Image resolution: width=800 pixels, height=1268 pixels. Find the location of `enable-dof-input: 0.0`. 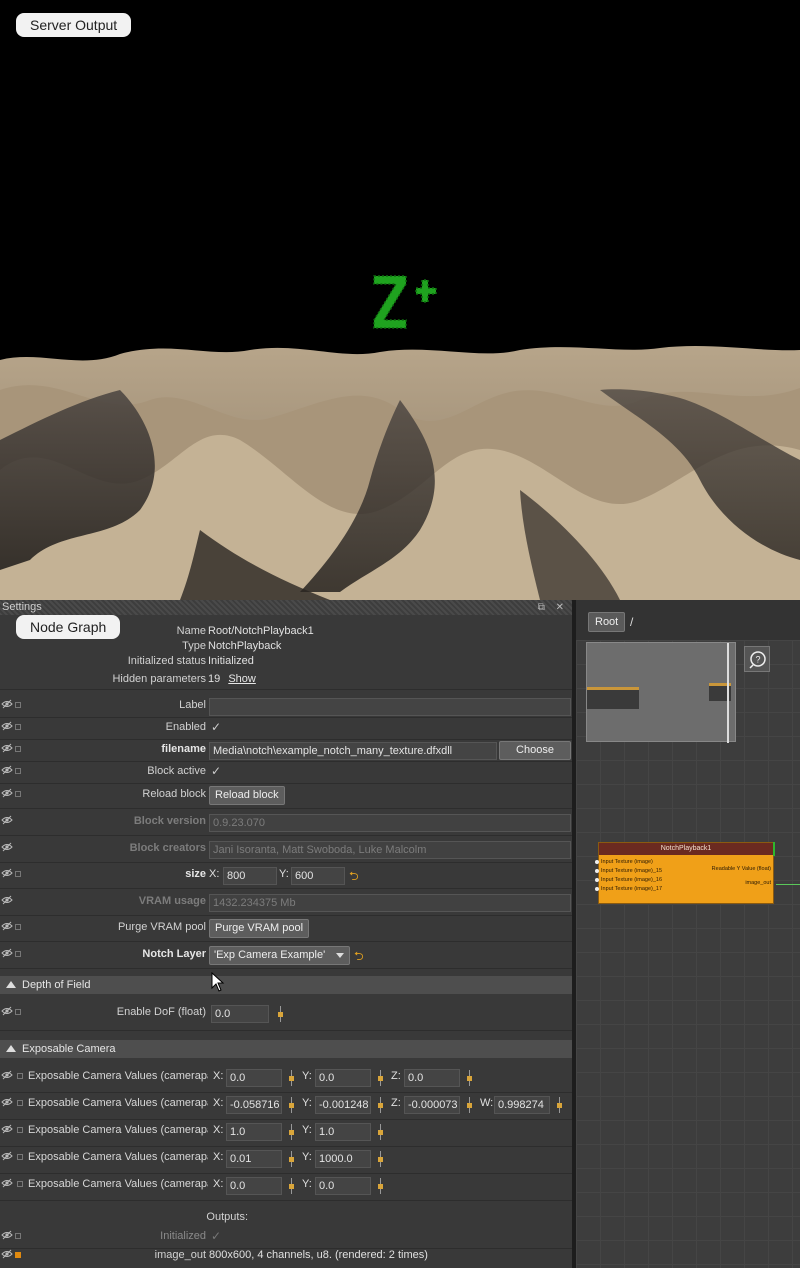

enable-dof-input: 0.0 is located at coordinates (240, 1014).